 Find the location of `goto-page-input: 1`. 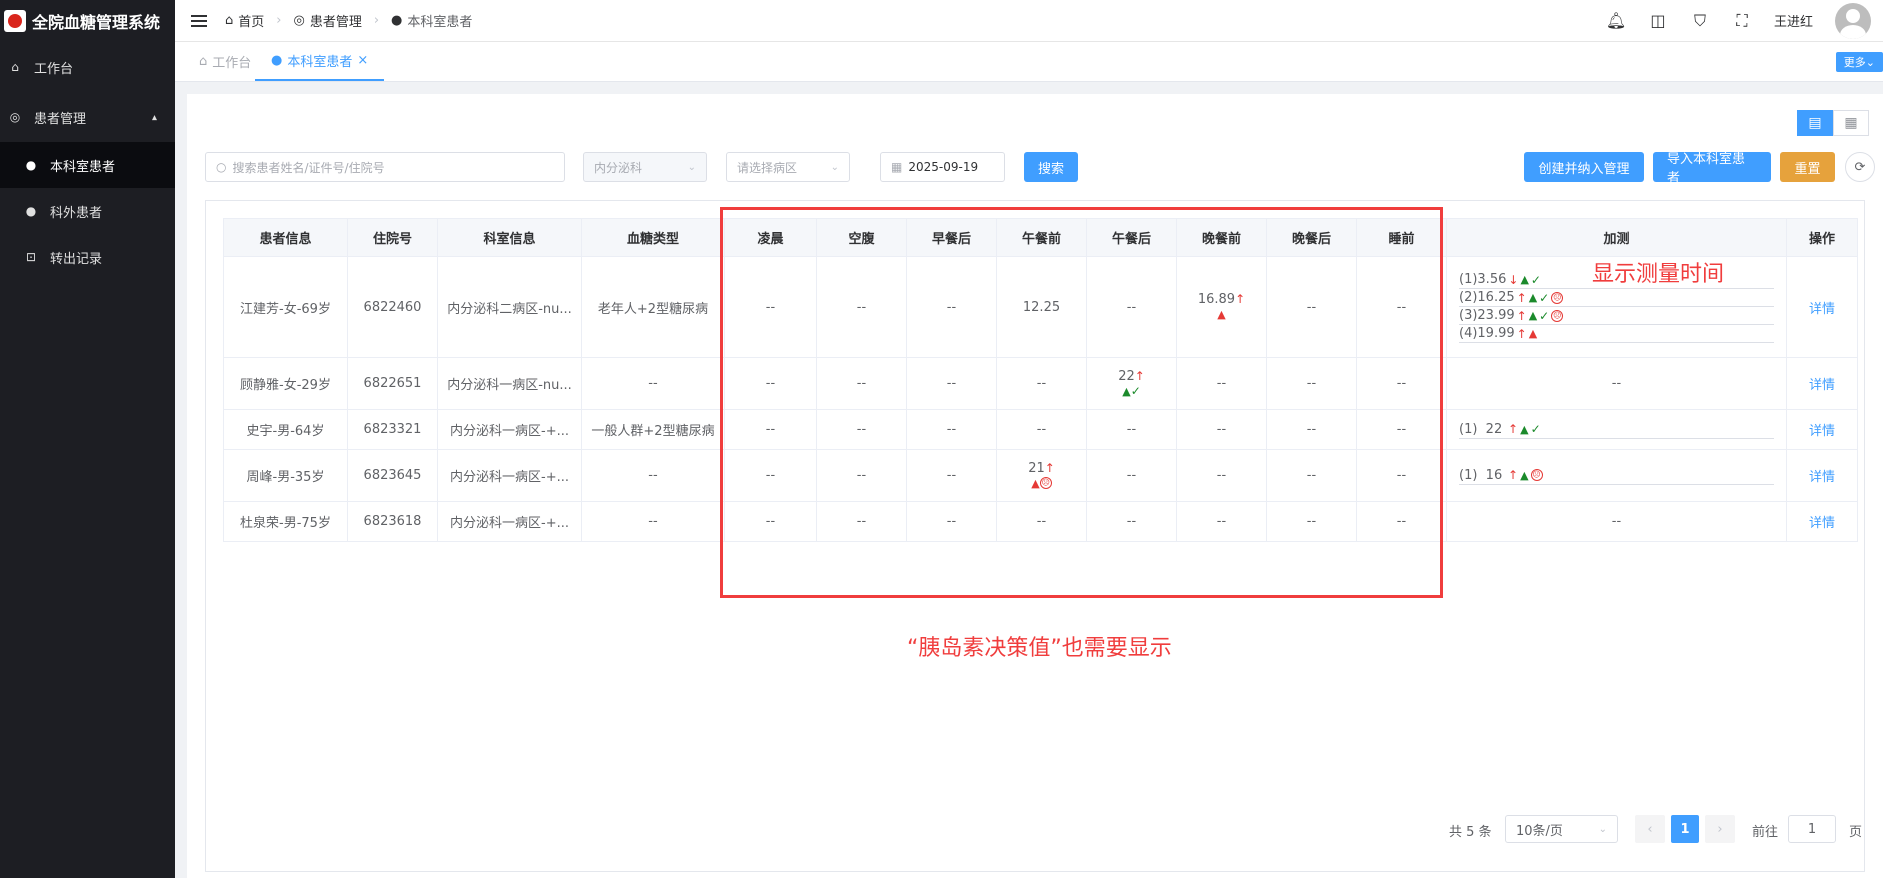

goto-page-input: 1 is located at coordinates (1812, 829).